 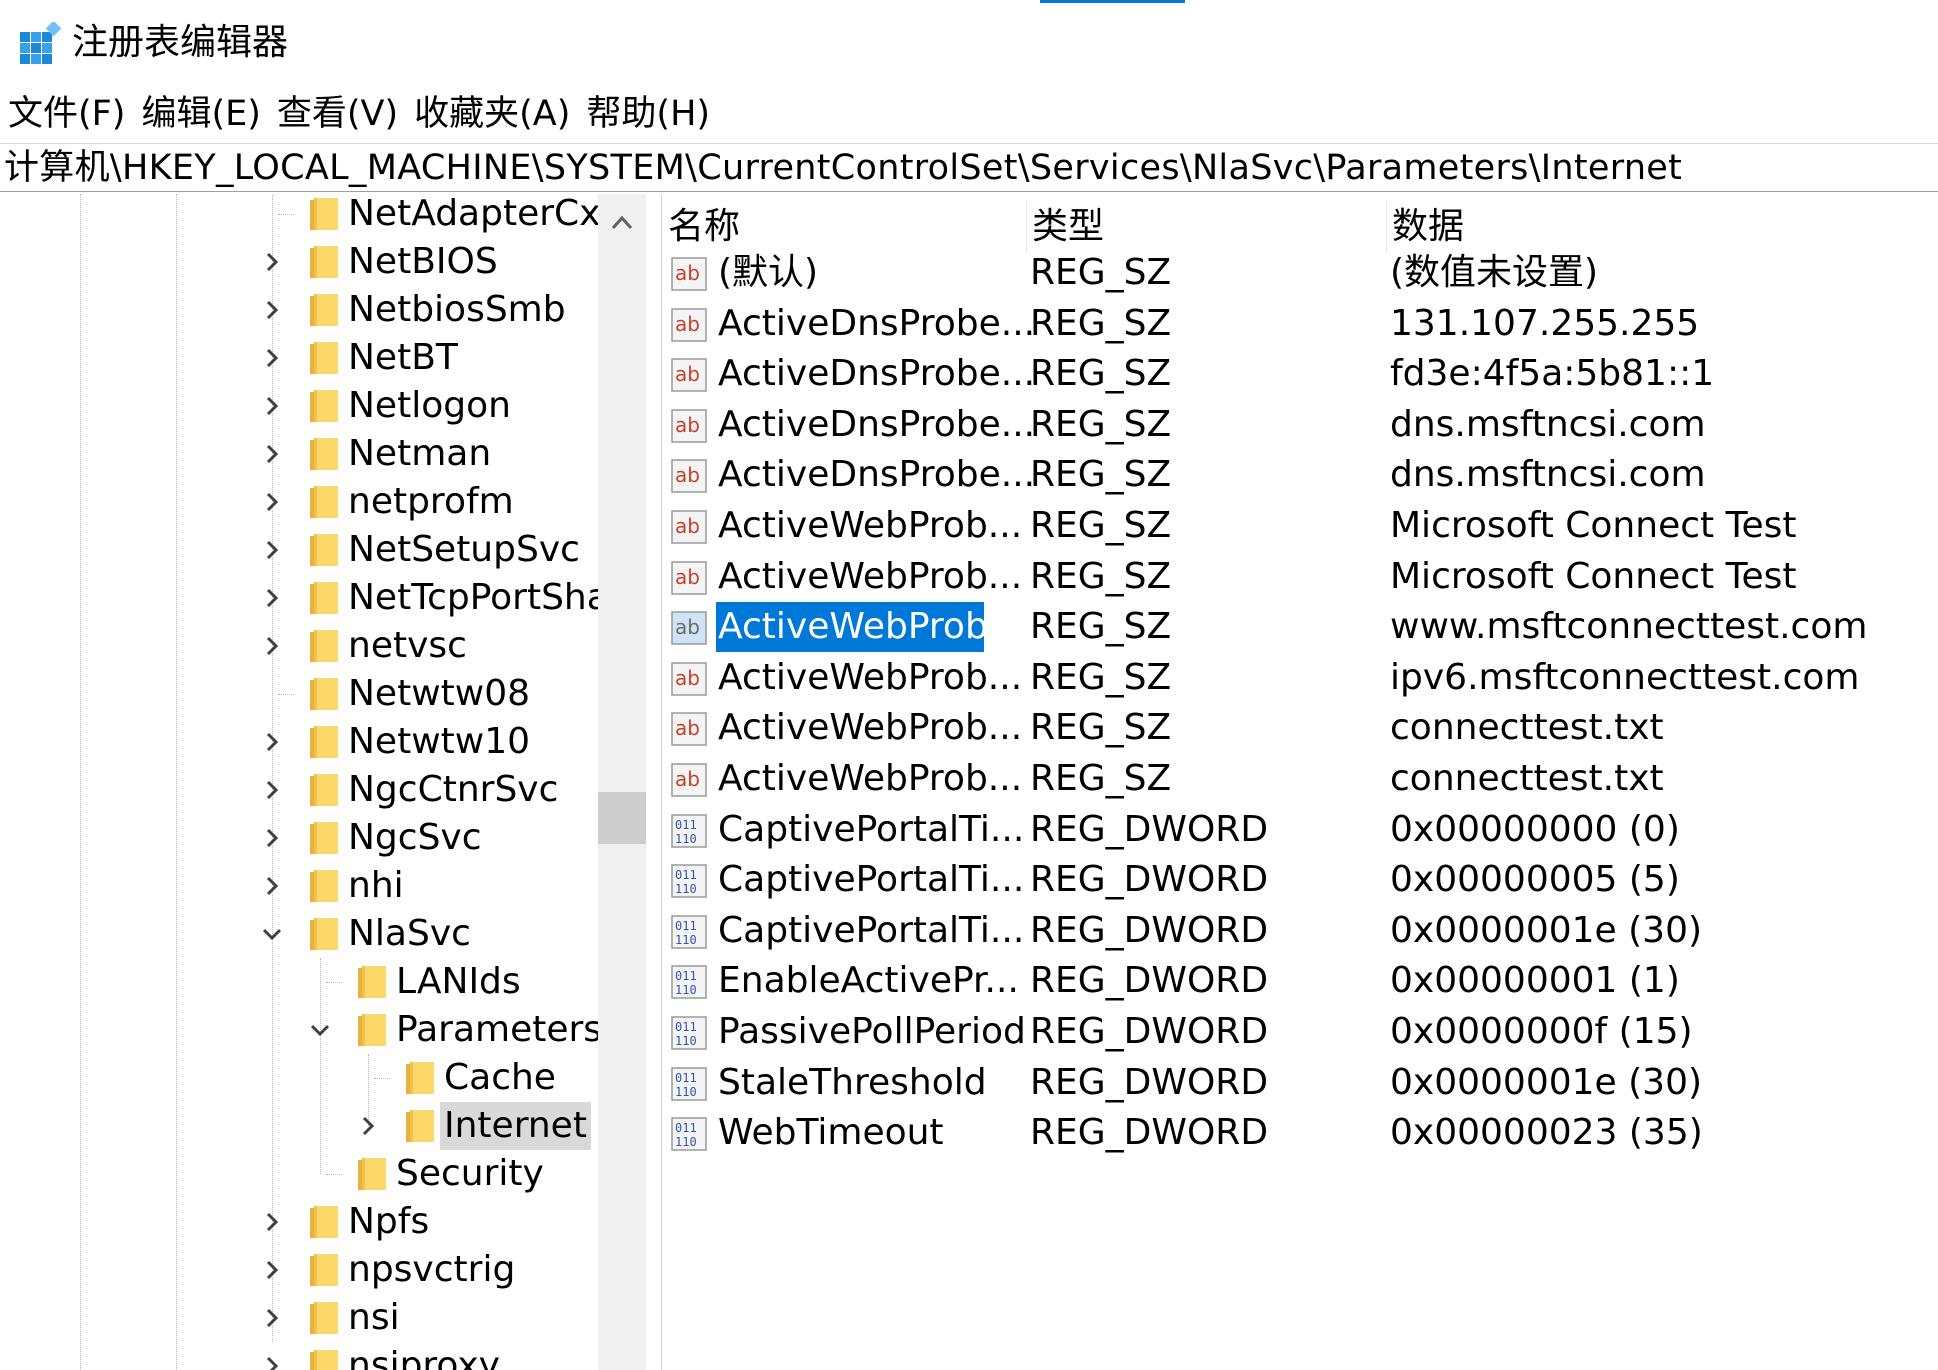 I want to click on tree-item-label: Netlogon, so click(x=429, y=406).